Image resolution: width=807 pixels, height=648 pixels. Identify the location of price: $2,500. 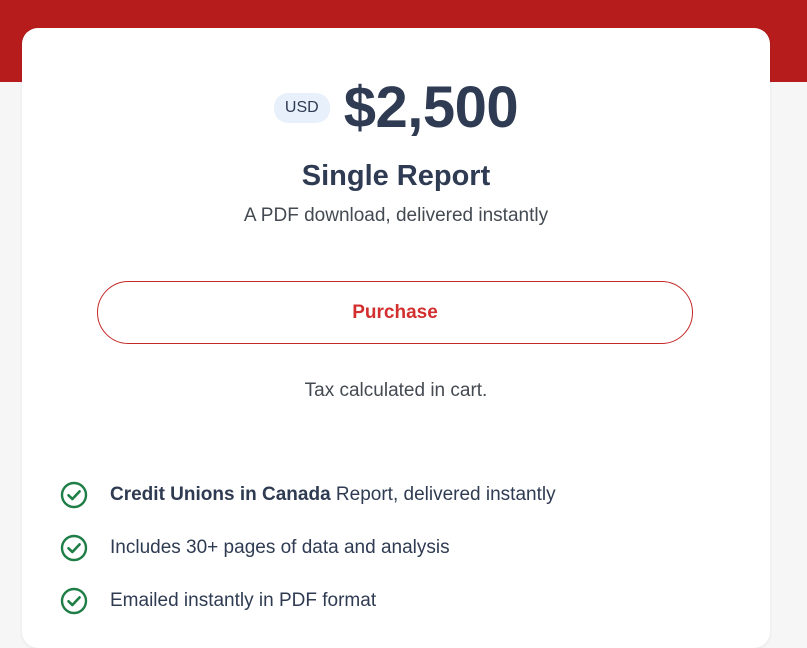
(431, 107).